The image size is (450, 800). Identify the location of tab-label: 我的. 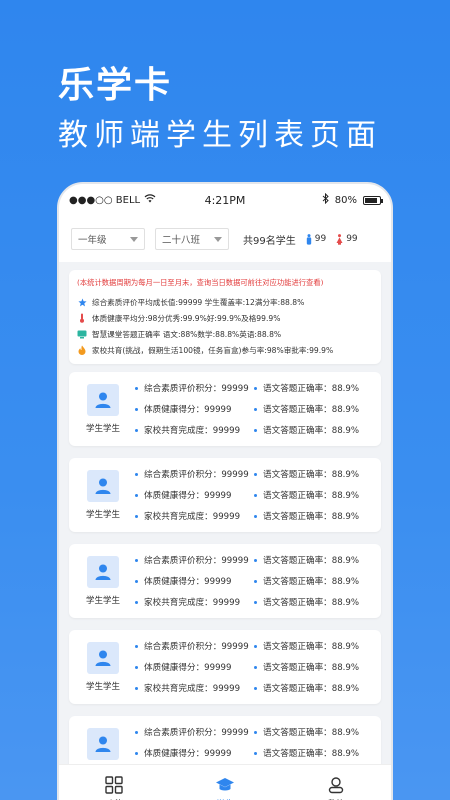
(336, 798).